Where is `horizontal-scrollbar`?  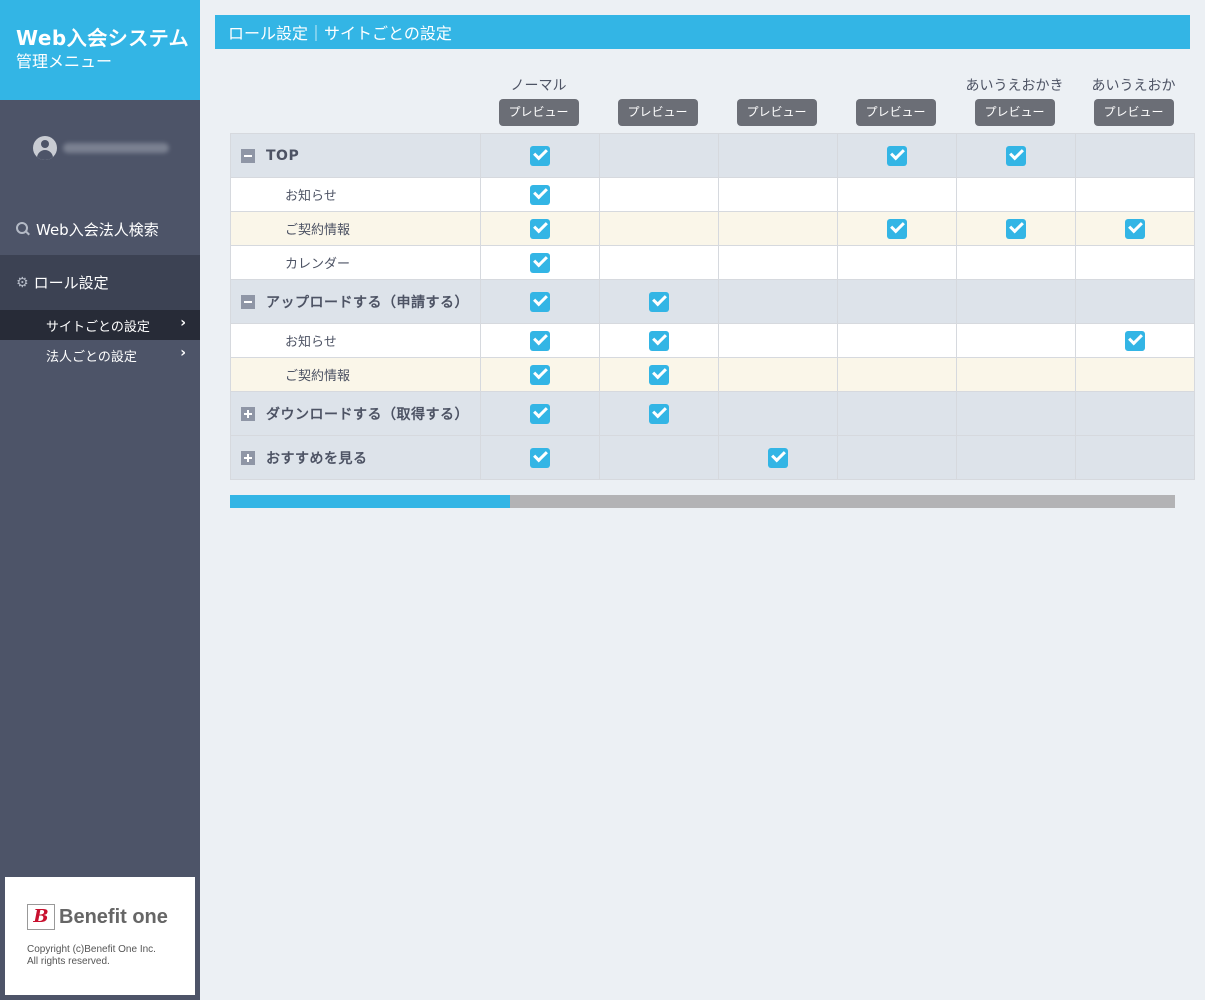
horizontal-scrollbar is located at coordinates (702, 501).